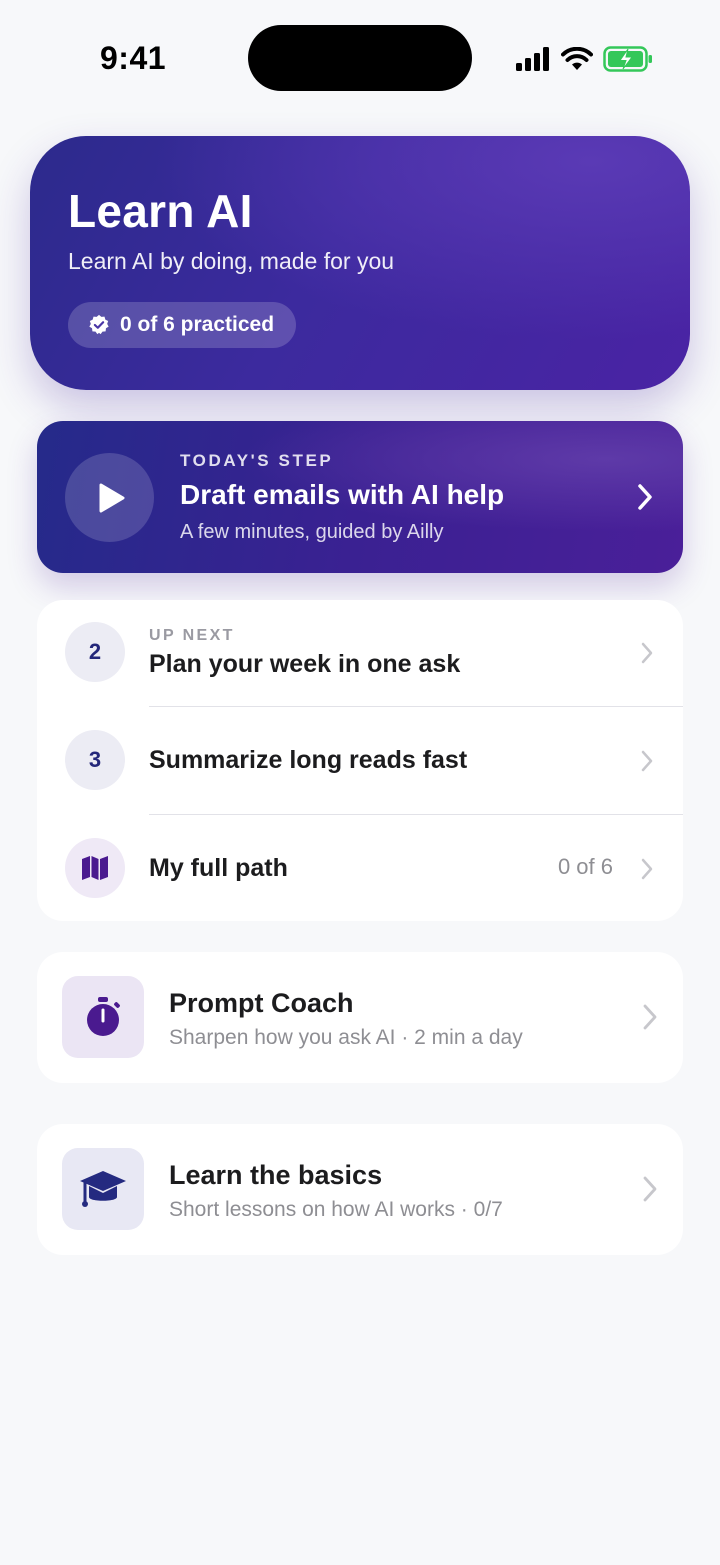  I want to click on progress-badge: 0 of 6 practiced, so click(182, 325).